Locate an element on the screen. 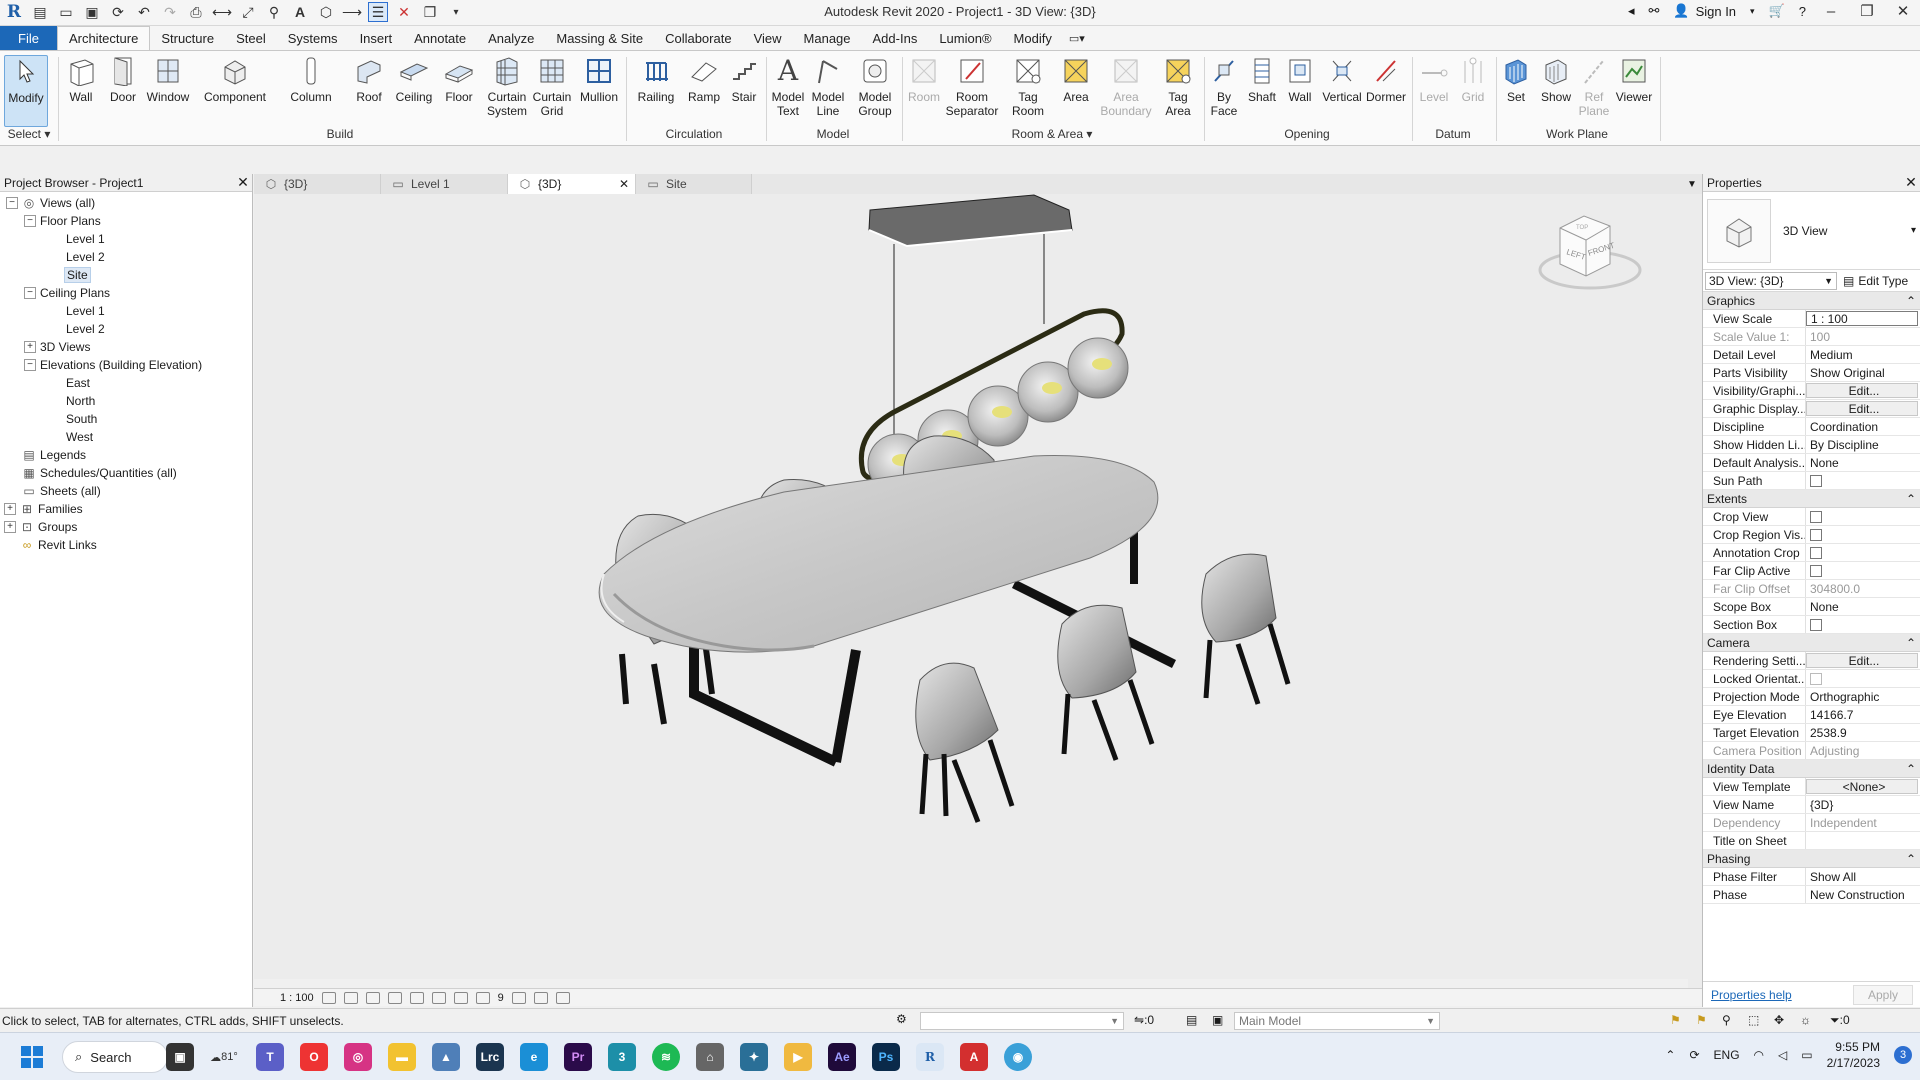 The height and width of the screenshot is (1080, 1920). tab-annotate: Annotate is located at coordinates (440, 38).